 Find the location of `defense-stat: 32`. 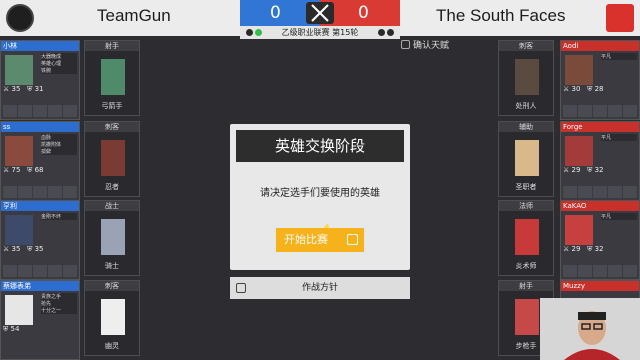

defense-stat: 32 is located at coordinates (599, 170).